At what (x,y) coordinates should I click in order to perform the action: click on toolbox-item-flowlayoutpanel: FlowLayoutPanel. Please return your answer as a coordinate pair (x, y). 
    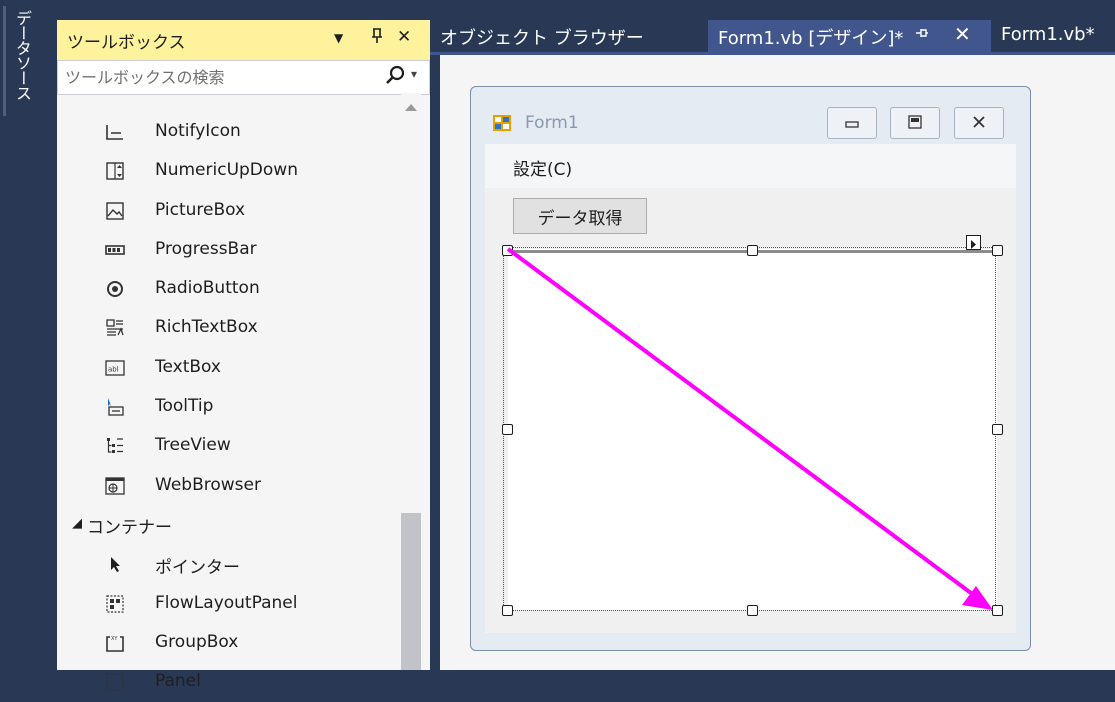
    Looking at the image, I should click on (227, 604).